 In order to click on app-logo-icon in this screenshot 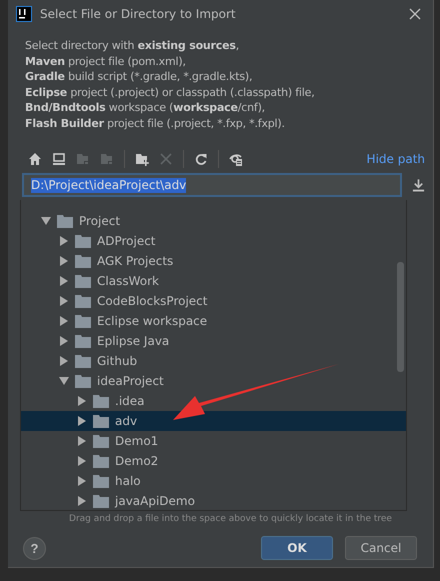, I will do `click(24, 14)`.